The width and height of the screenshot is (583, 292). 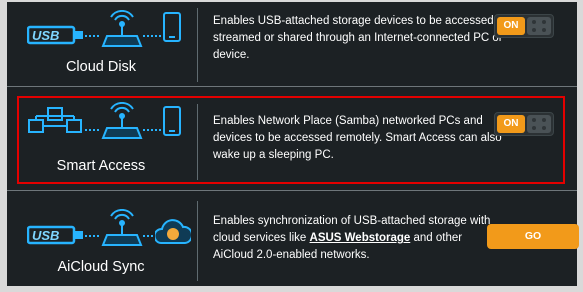 What do you see at coordinates (580, 146) in the screenshot?
I see `frame-right` at bounding box center [580, 146].